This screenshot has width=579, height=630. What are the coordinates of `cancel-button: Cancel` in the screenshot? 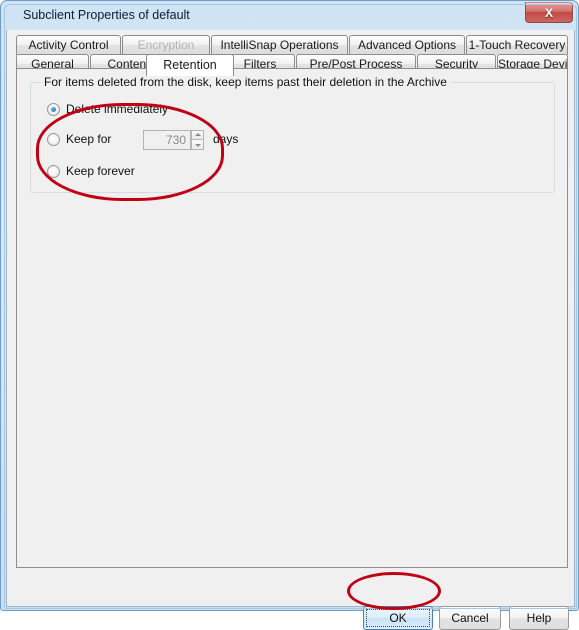 It's located at (470, 618).